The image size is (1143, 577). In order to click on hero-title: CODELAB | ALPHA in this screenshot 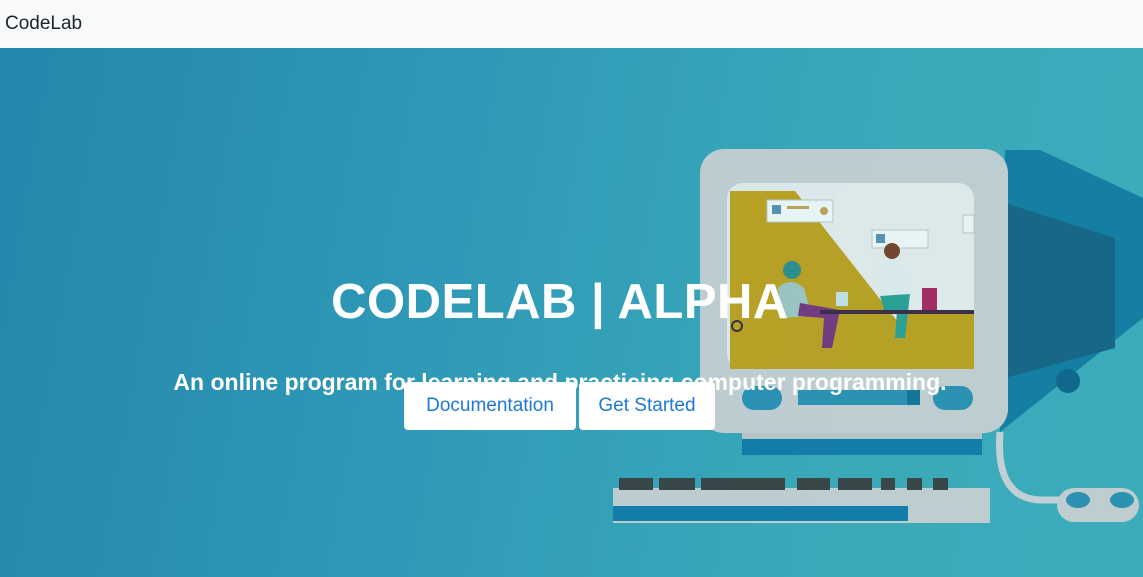, I will do `click(560, 301)`.